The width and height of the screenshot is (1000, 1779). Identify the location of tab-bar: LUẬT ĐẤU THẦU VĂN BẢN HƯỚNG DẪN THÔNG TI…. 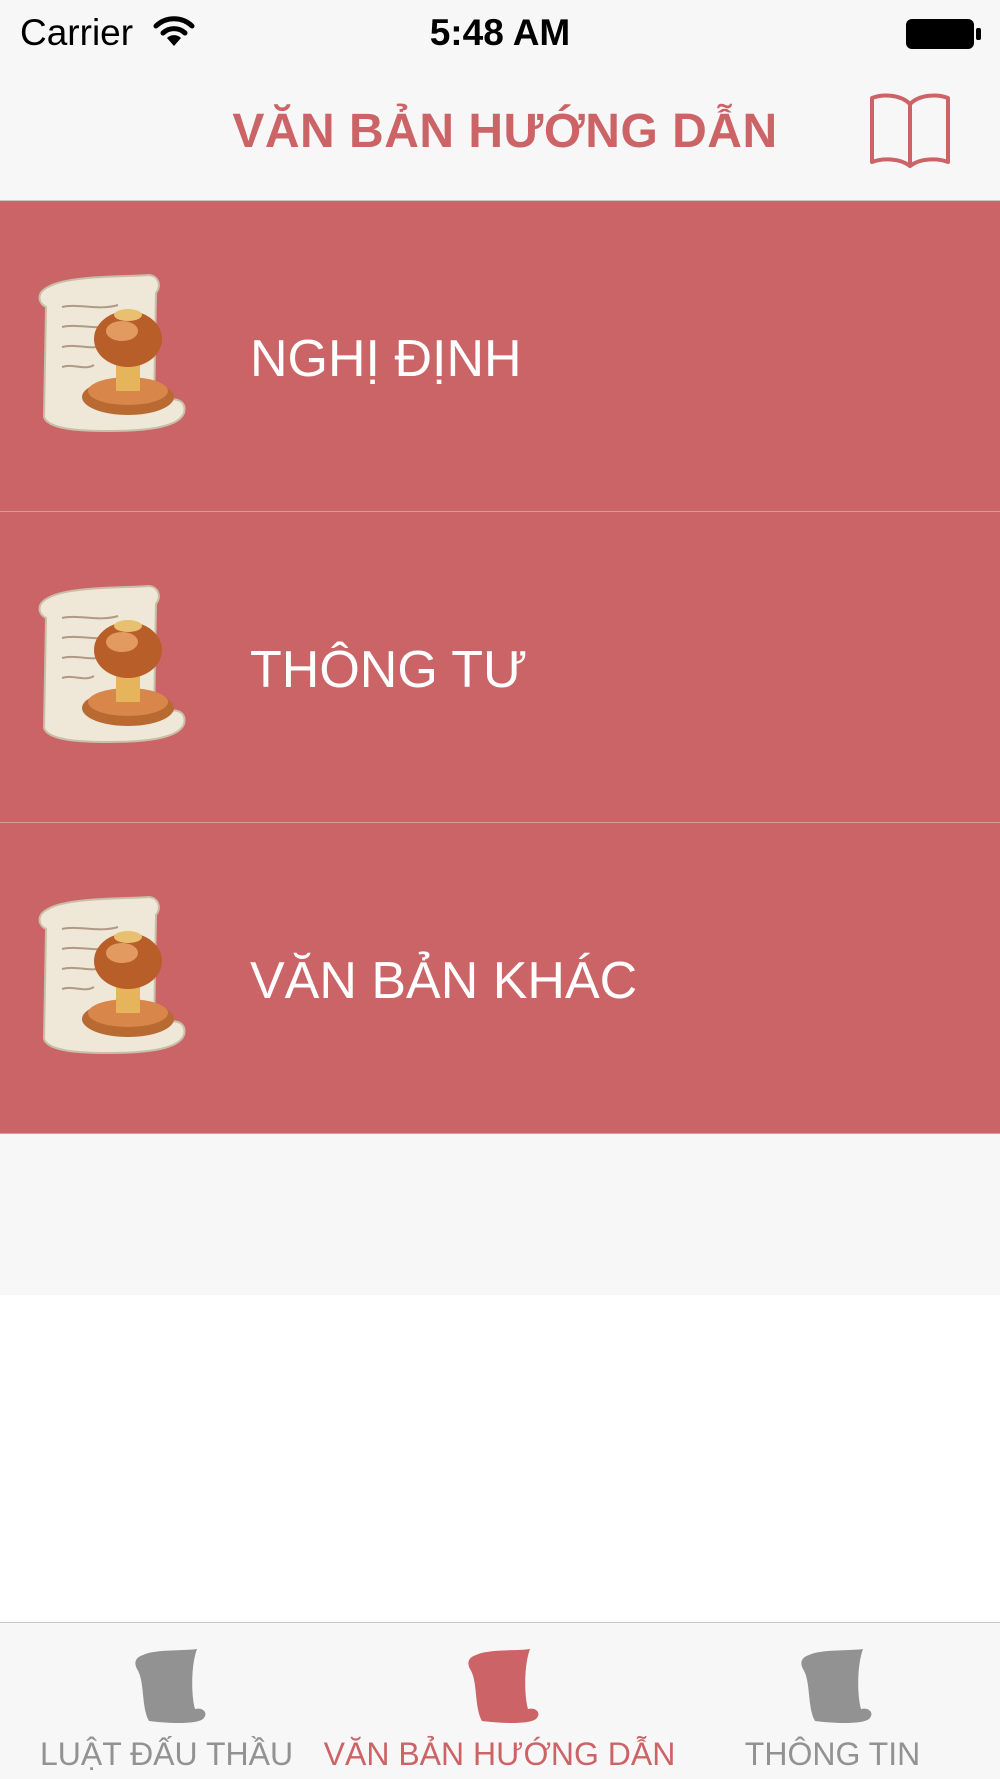
(500, 1700).